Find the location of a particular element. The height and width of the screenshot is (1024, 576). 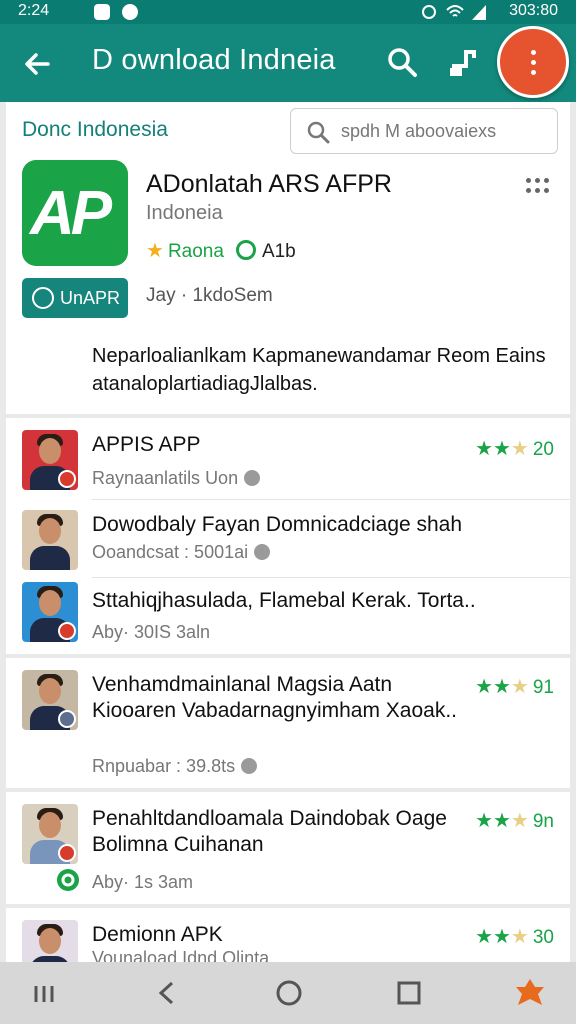

app-bar: D ownload Indneia is located at coordinates (288, 63).